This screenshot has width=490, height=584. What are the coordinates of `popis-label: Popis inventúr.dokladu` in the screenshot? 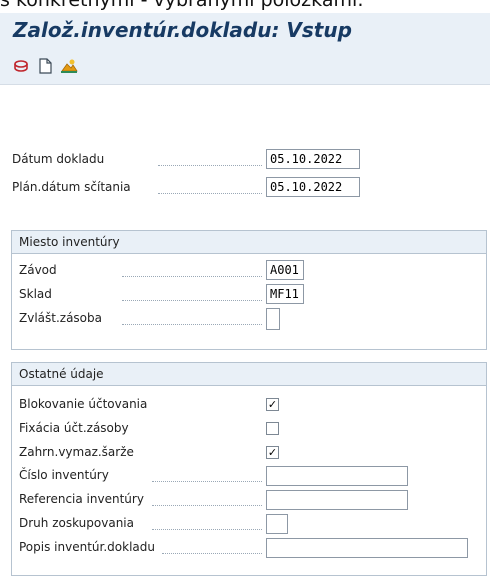 It's located at (87, 547).